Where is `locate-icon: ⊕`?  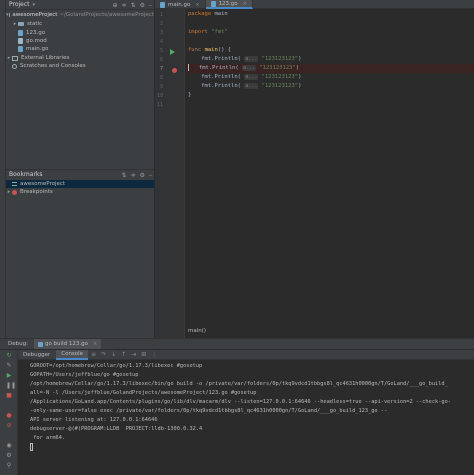 locate-icon: ⊕ is located at coordinates (115, 5).